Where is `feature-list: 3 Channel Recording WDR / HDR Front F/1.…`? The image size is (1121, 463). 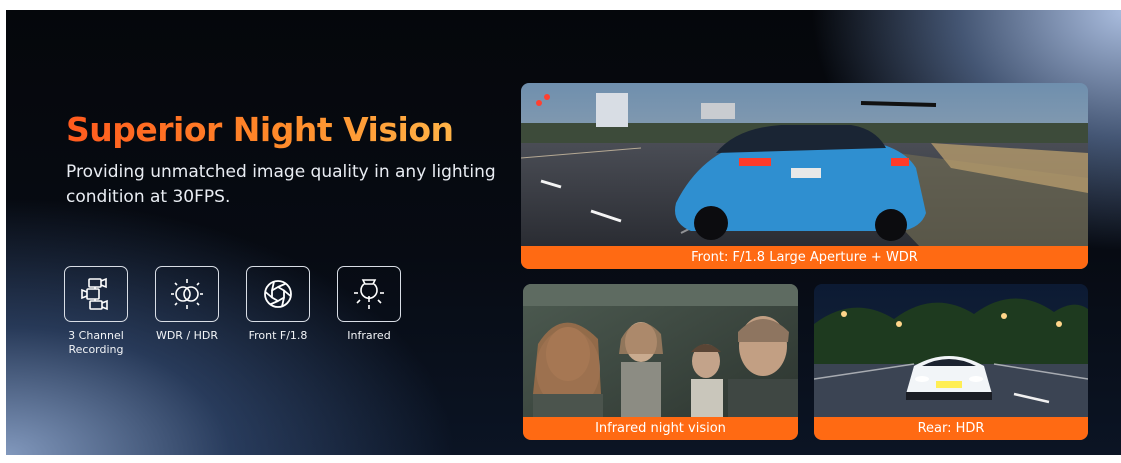
feature-list: 3 Channel Recording WDR / HDR Front F/1.… is located at coordinates (246, 311).